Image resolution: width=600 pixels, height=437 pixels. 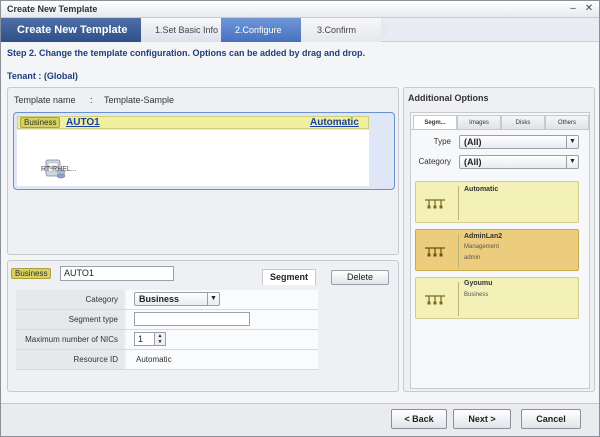 What do you see at coordinates (551, 419) in the screenshot?
I see `cancel-button: Cancel` at bounding box center [551, 419].